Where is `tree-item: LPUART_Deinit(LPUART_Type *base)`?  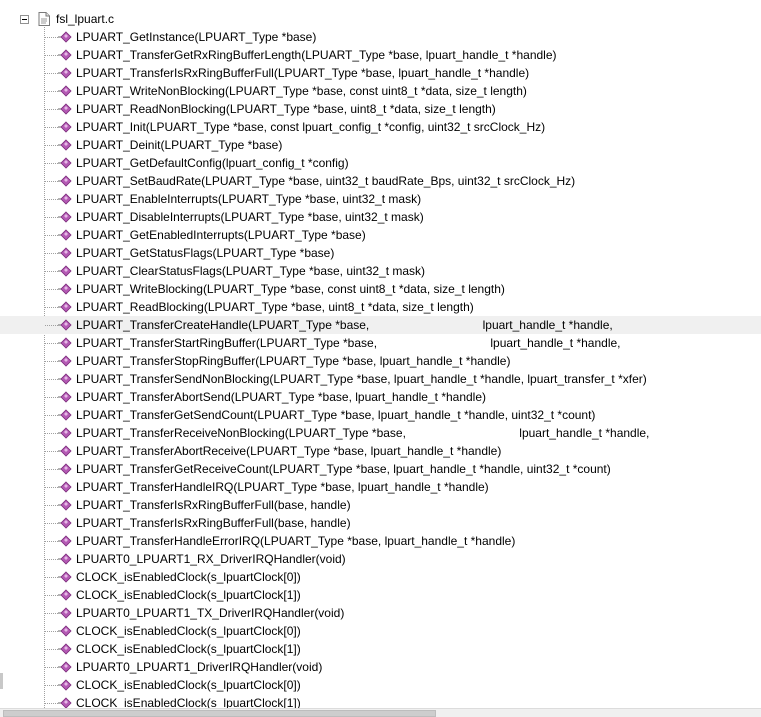
tree-item: LPUART_Deinit(LPUART_Type *base) is located at coordinates (380, 145).